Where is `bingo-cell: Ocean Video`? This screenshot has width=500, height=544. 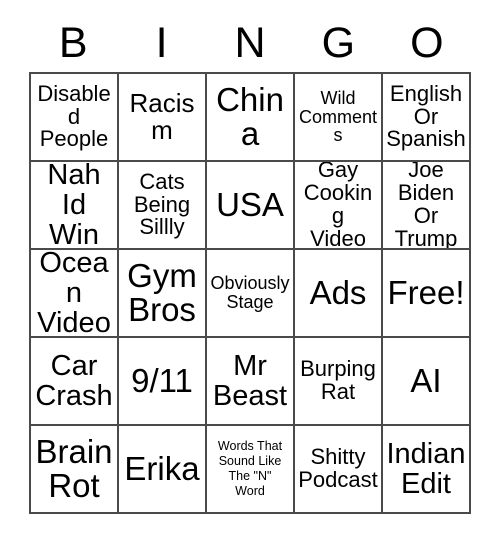
bingo-cell: Ocean Video is located at coordinates (75, 294).